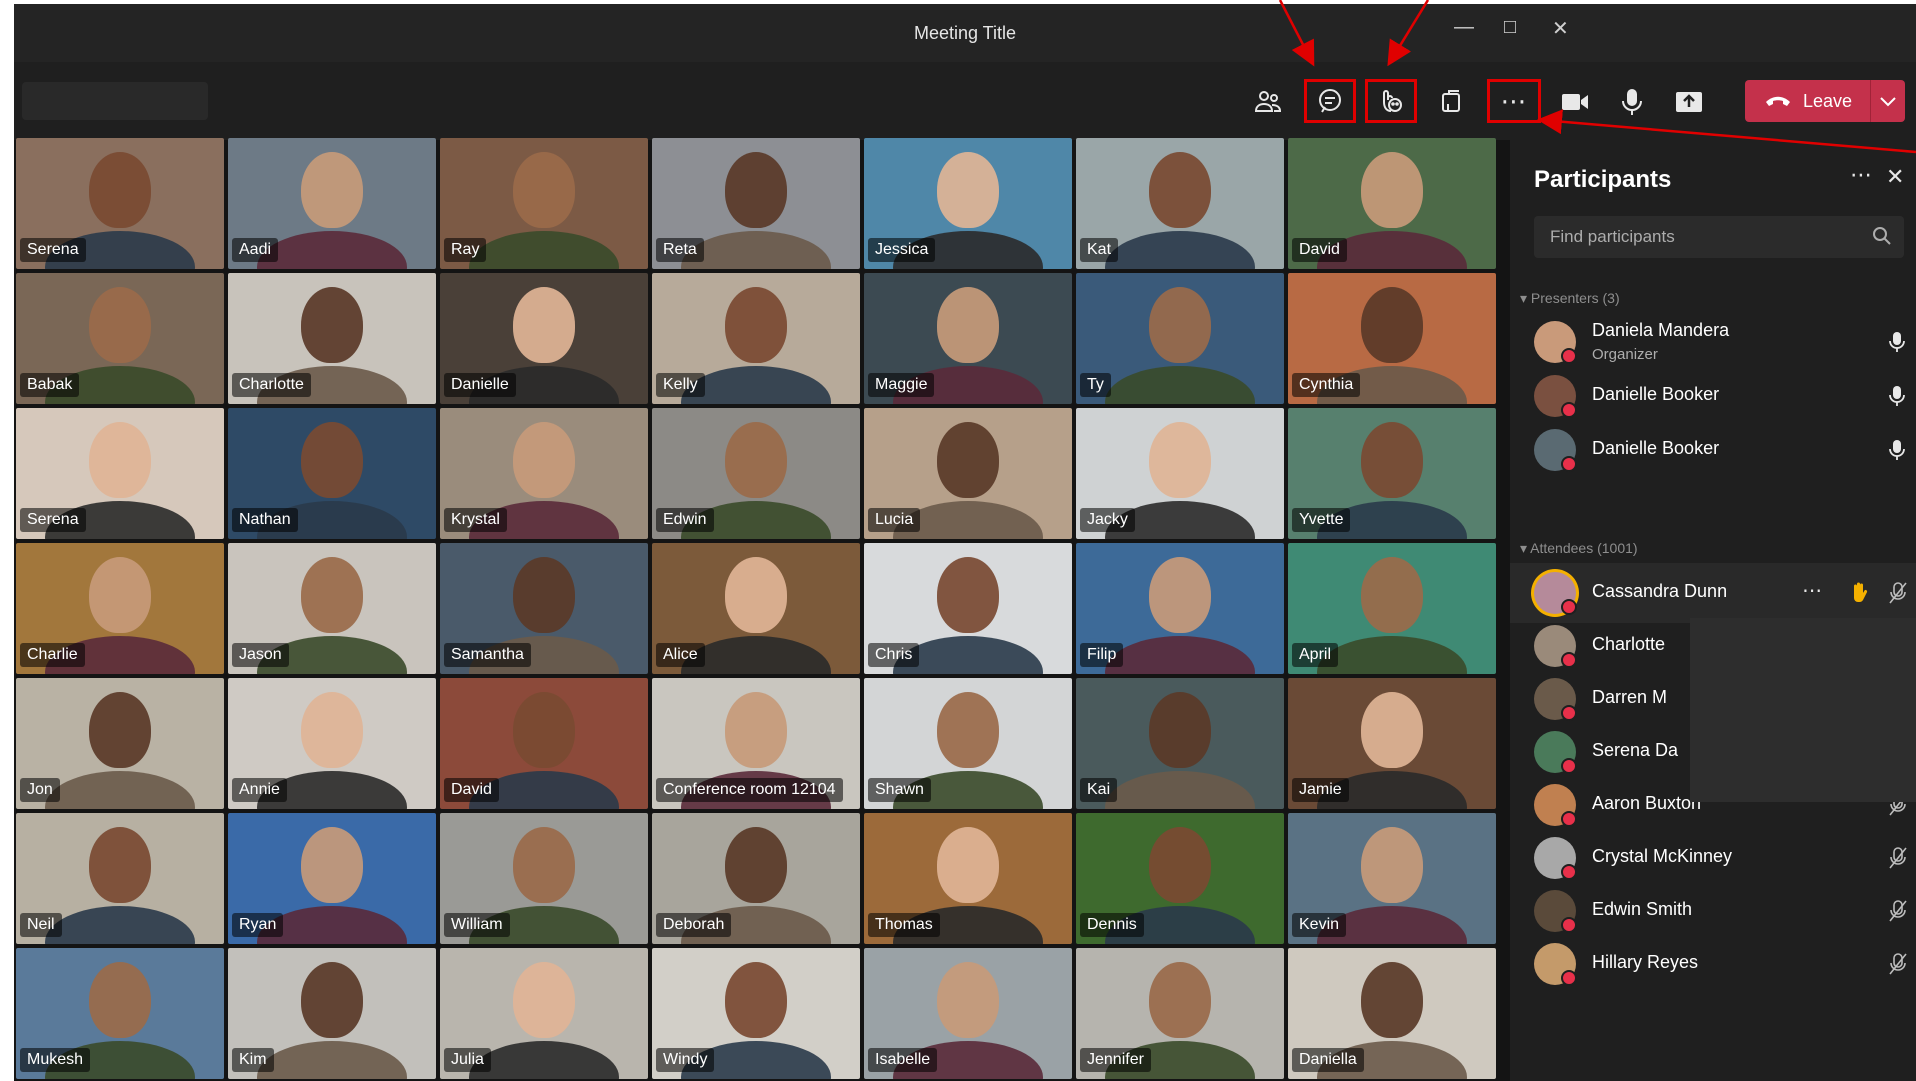 The width and height of the screenshot is (1916, 1081). What do you see at coordinates (1392, 743) in the screenshot?
I see `video-tile: Jamie` at bounding box center [1392, 743].